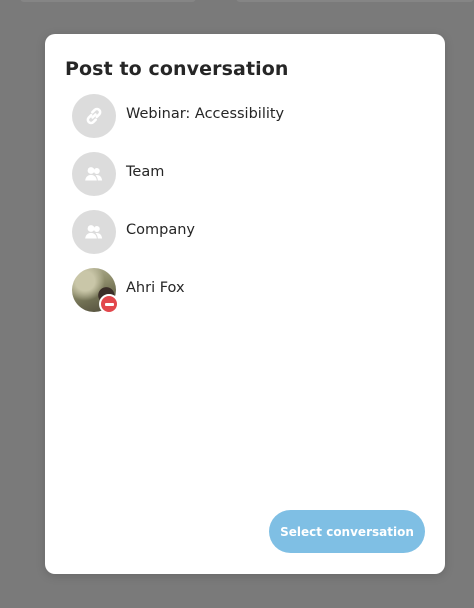  Describe the element at coordinates (177, 69) in the screenshot. I see `dialog-title: Post to conversation` at that location.